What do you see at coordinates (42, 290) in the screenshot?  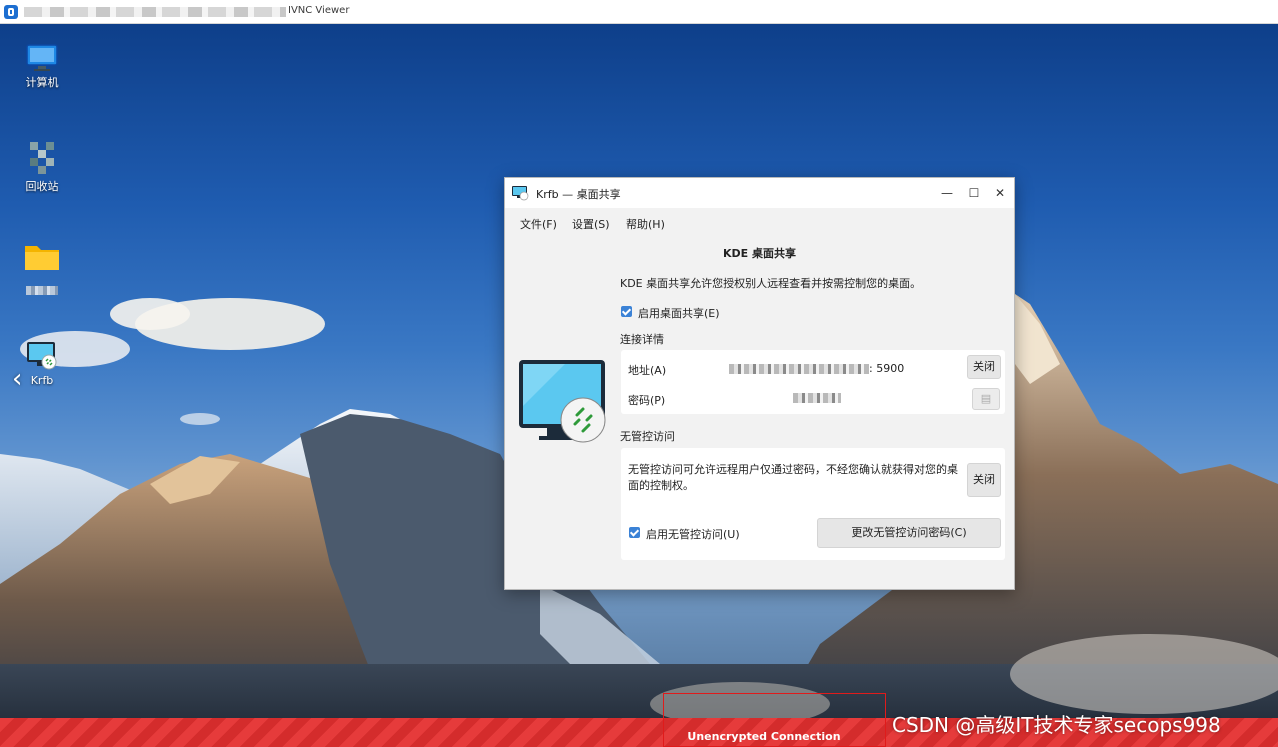 I see `folder-label-redacted` at bounding box center [42, 290].